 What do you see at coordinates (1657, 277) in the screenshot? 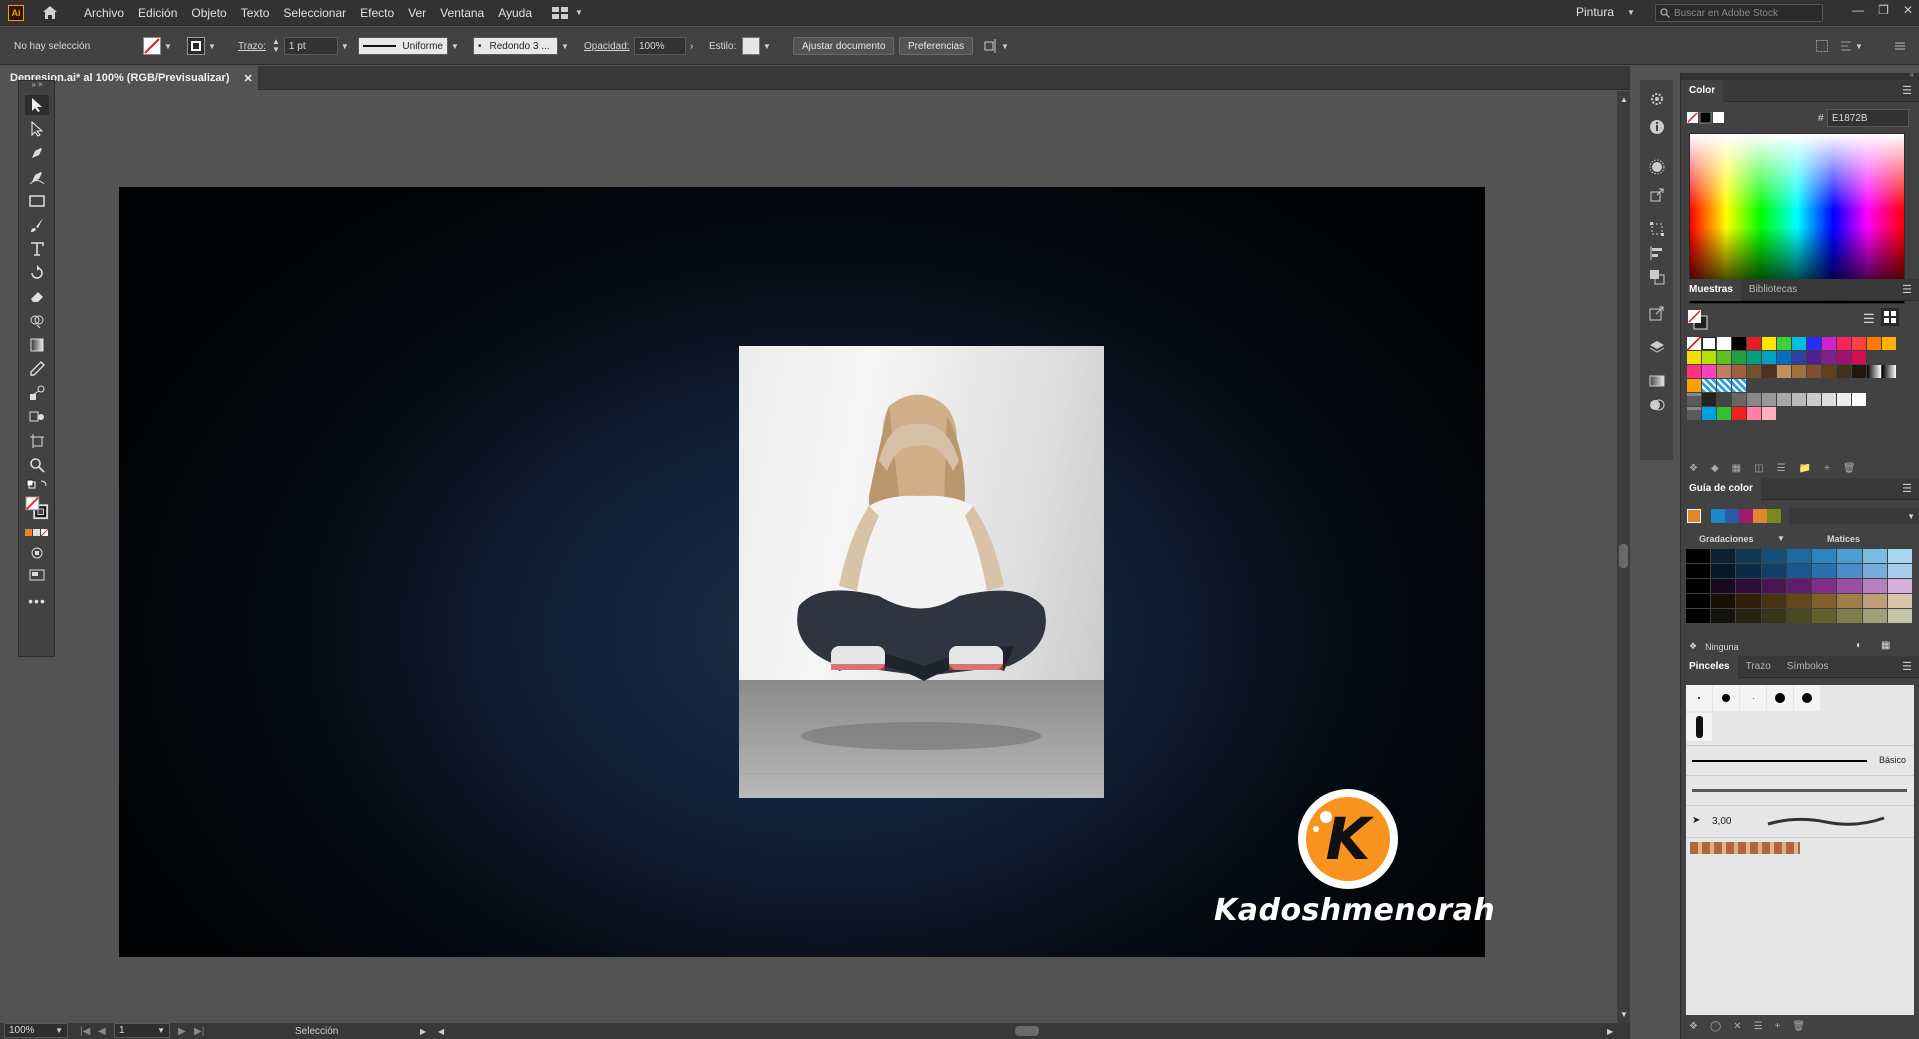
I see `pathfinder-icon` at bounding box center [1657, 277].